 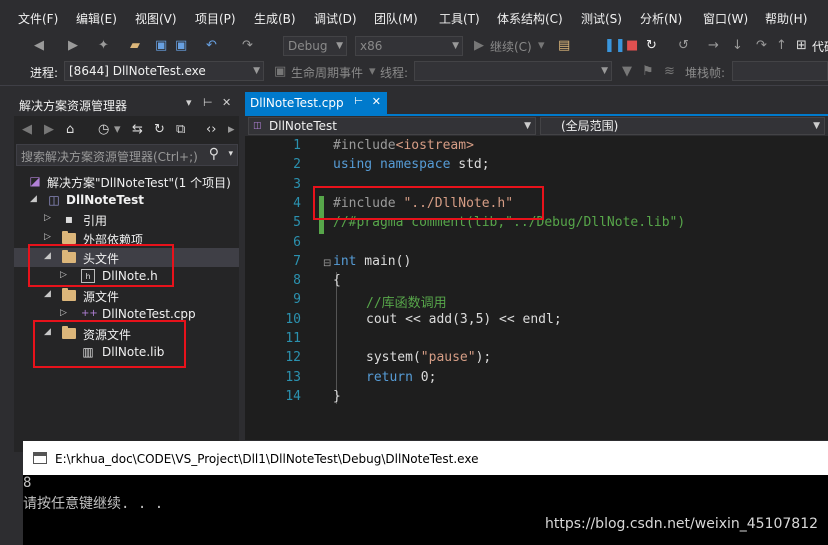 What do you see at coordinates (96, 18) in the screenshot?
I see `menu-edit: 编辑(E)` at bounding box center [96, 18].